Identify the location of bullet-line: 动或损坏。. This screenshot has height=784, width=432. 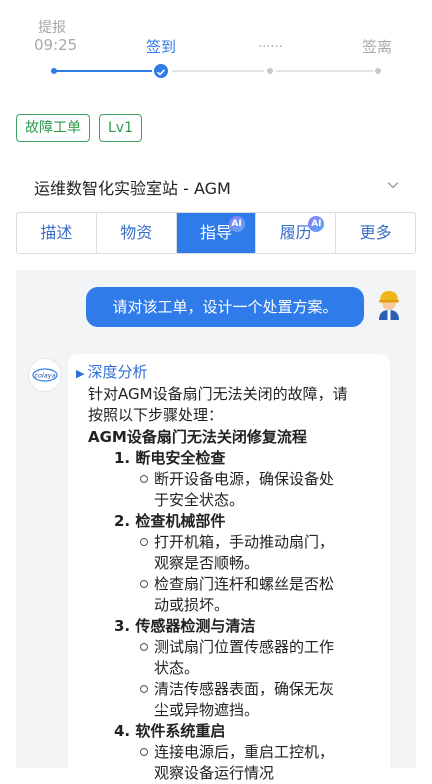
(192, 605).